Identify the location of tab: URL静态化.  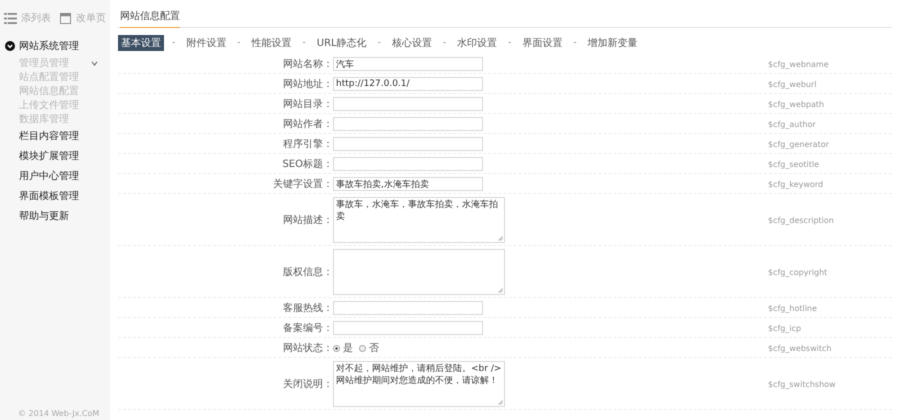
(342, 43).